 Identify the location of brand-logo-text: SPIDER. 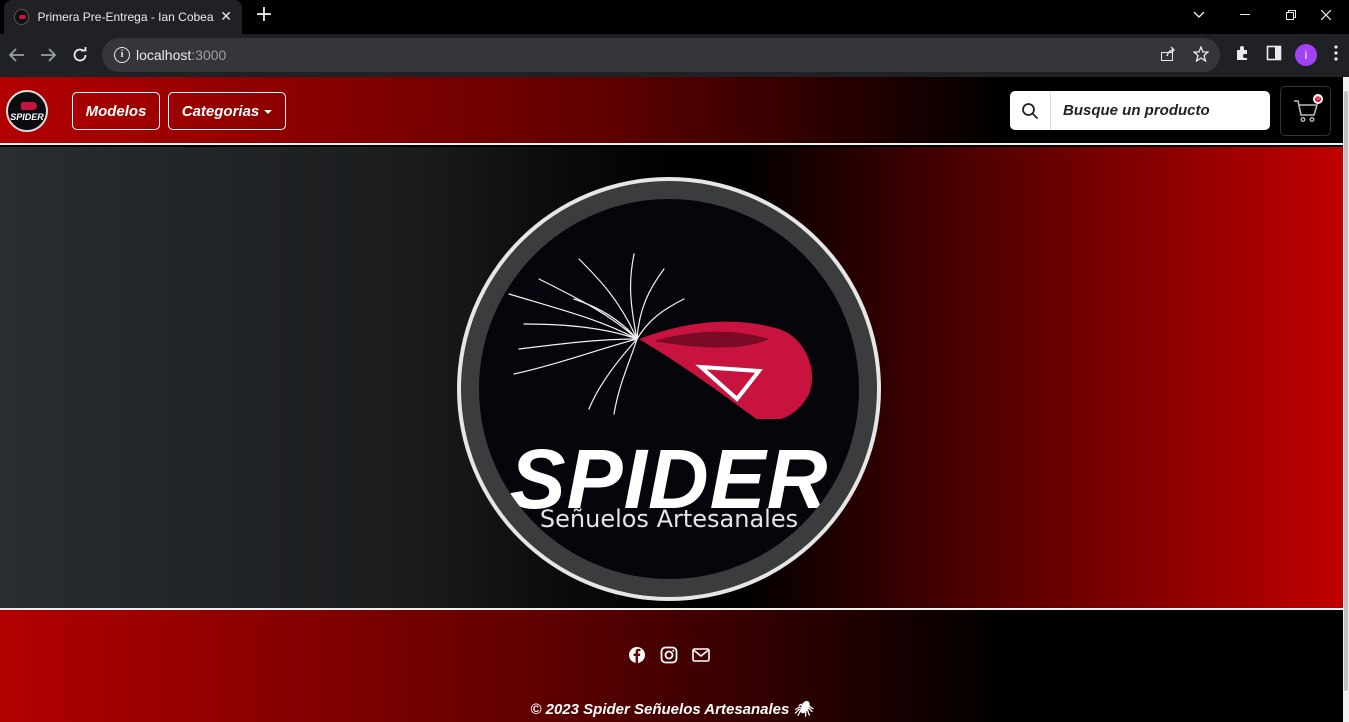
(27, 117).